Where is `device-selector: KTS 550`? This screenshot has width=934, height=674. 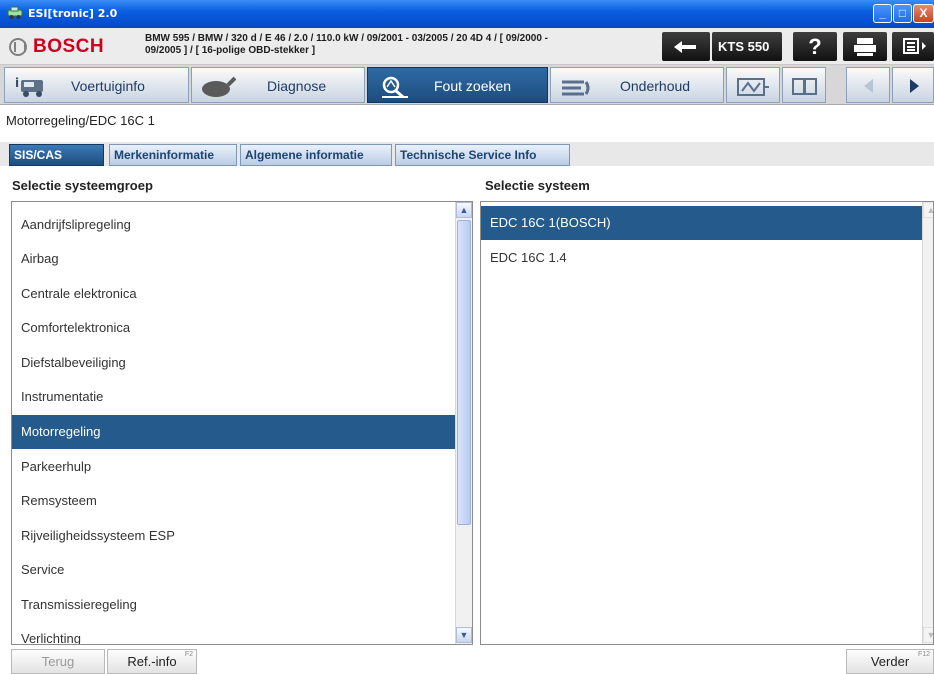
device-selector: KTS 550 is located at coordinates (747, 46).